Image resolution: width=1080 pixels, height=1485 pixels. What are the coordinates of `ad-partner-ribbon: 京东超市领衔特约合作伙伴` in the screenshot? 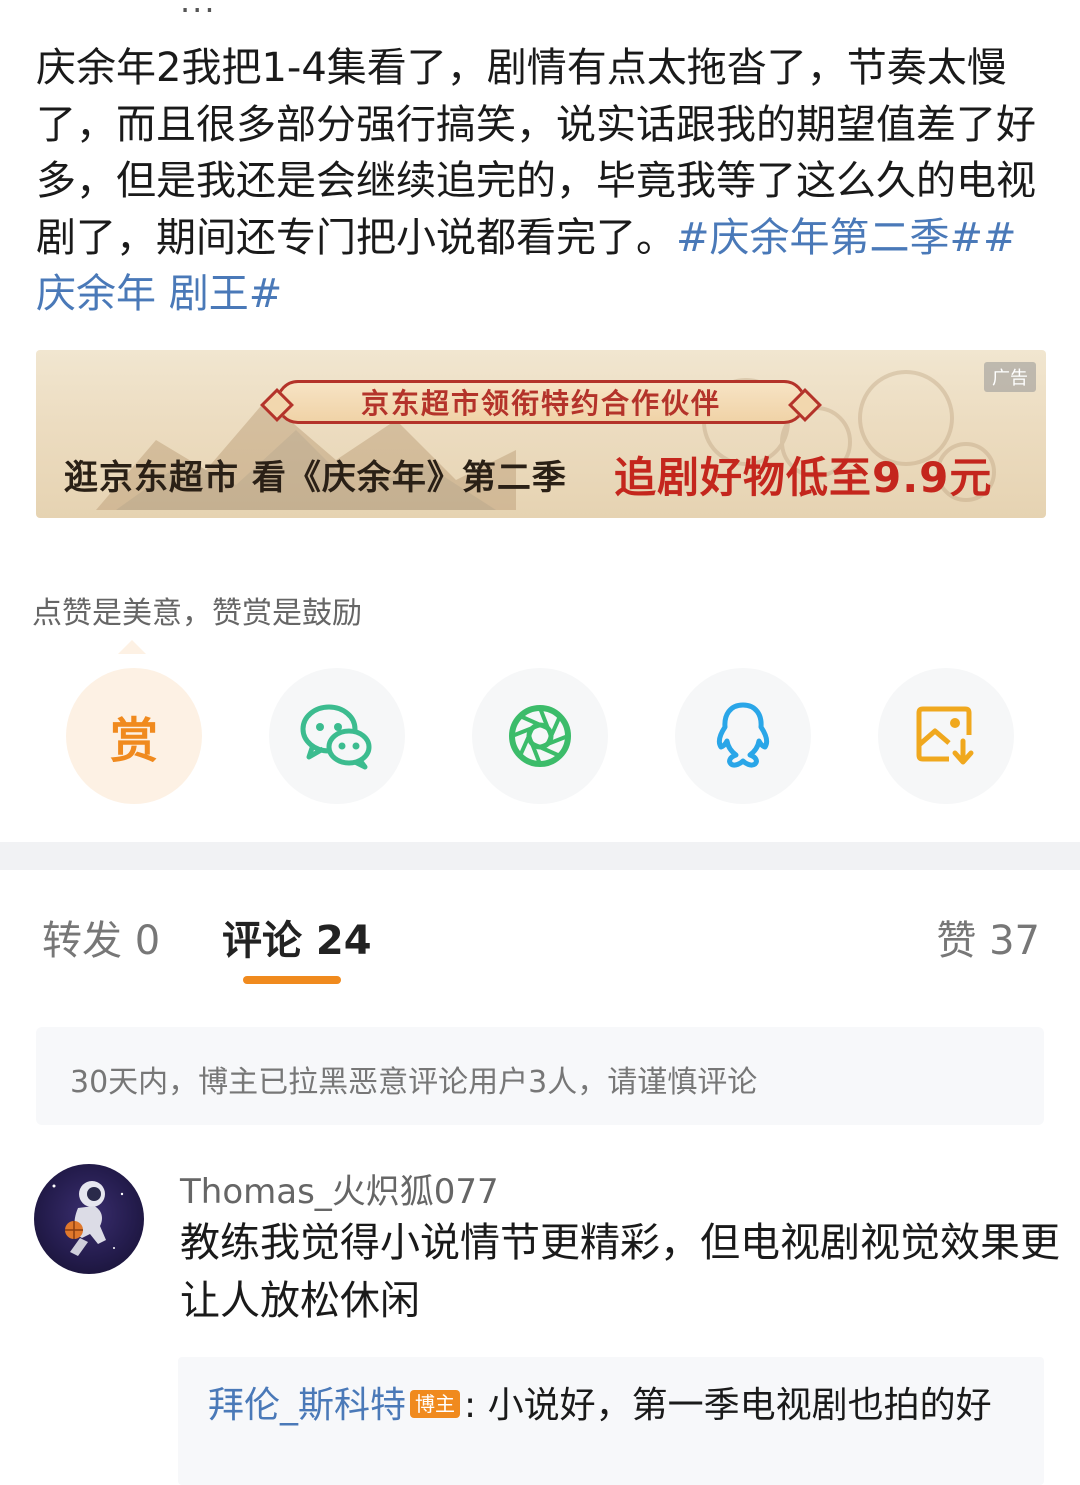 It's located at (541, 402).